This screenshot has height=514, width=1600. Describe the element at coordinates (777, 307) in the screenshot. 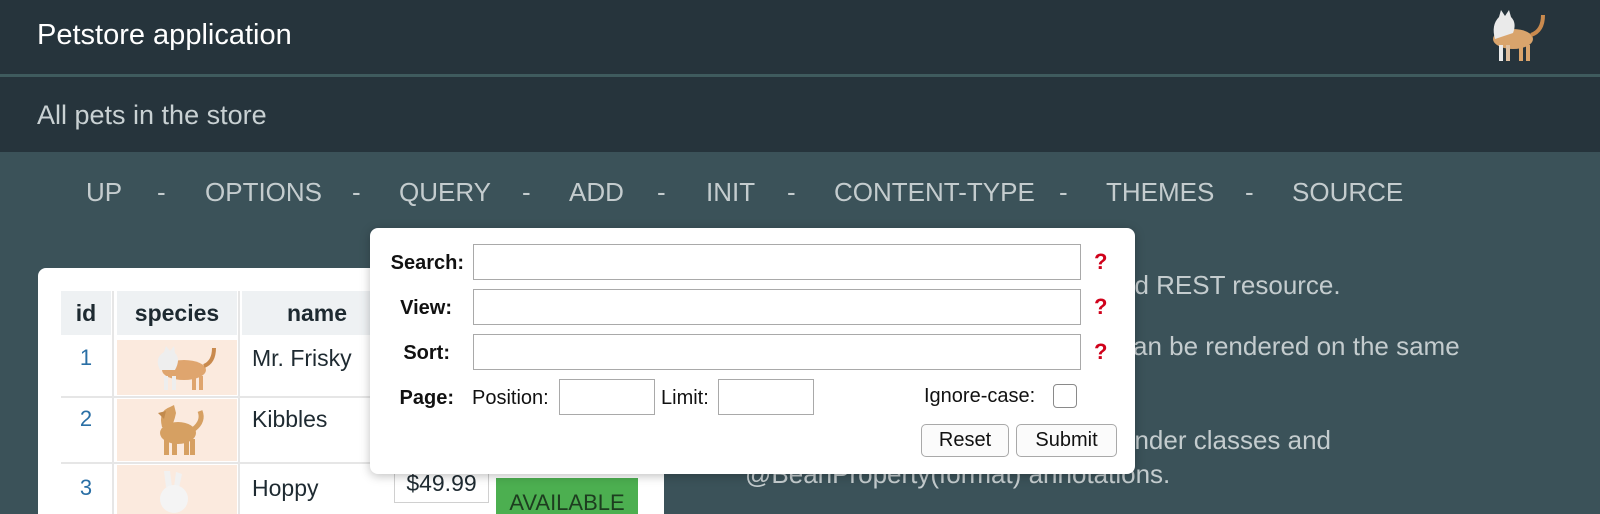

I see `view-input` at that location.